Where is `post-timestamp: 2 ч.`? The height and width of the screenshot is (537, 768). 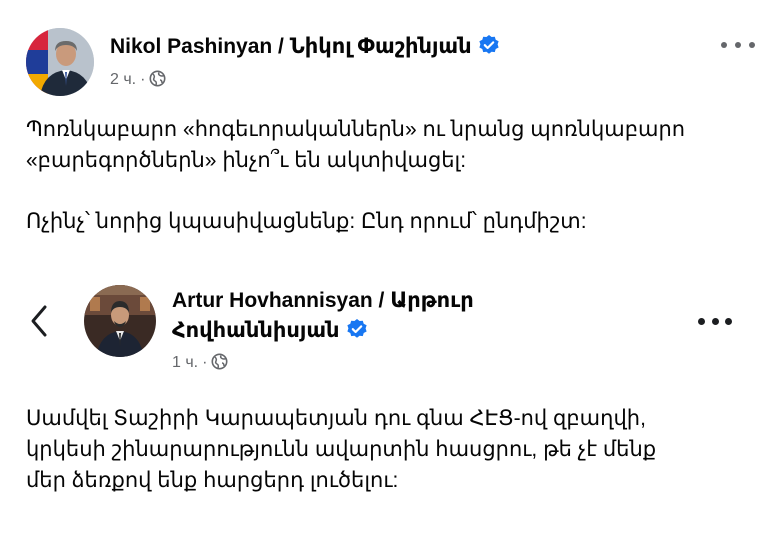 post-timestamp: 2 ч. is located at coordinates (123, 79).